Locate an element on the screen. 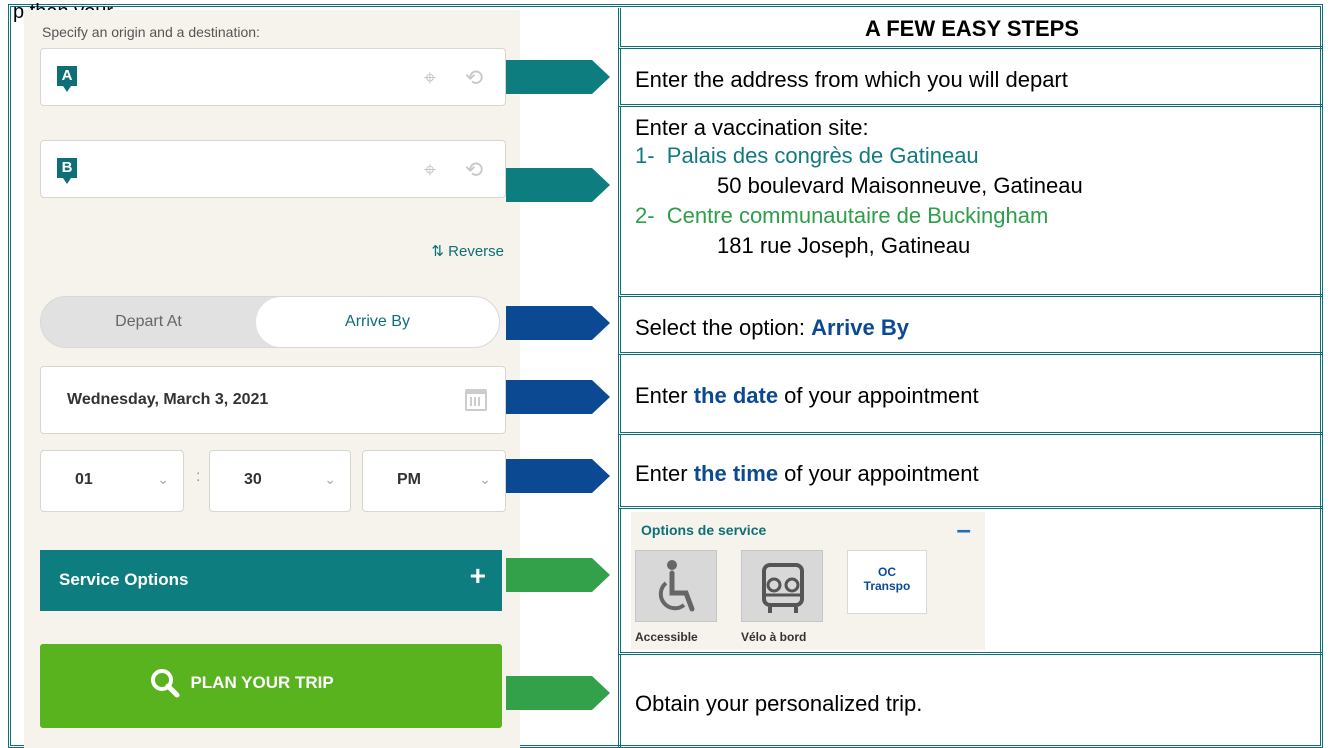 The height and width of the screenshot is (748, 1331). oc-line-2: Transpo is located at coordinates (887, 586).